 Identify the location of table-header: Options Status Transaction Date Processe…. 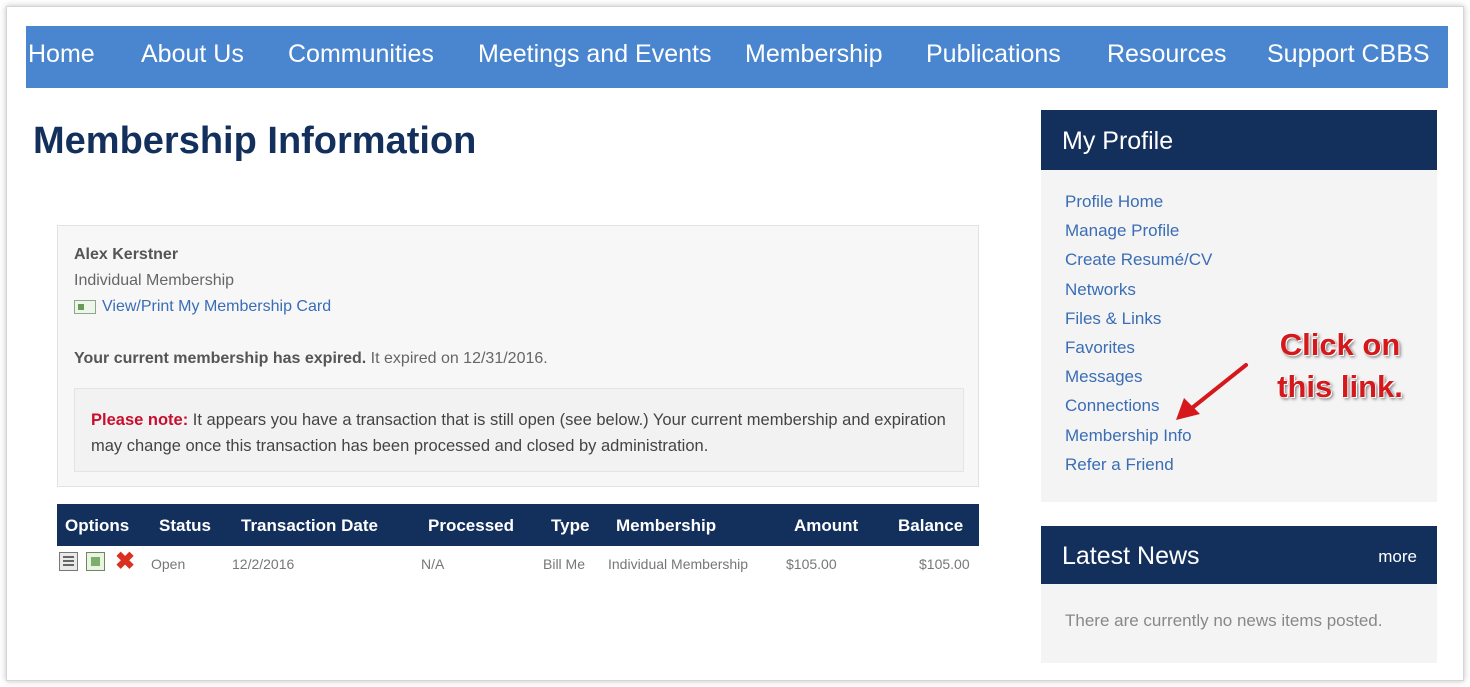
(518, 525).